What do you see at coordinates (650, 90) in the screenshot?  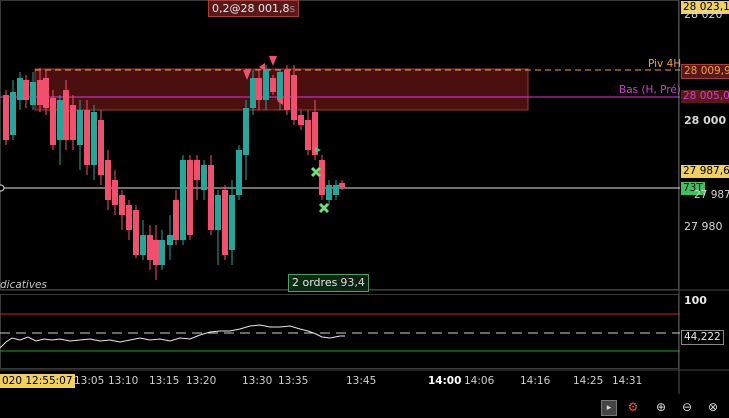 I see `low-label: Bas (H, Pré)` at bounding box center [650, 90].